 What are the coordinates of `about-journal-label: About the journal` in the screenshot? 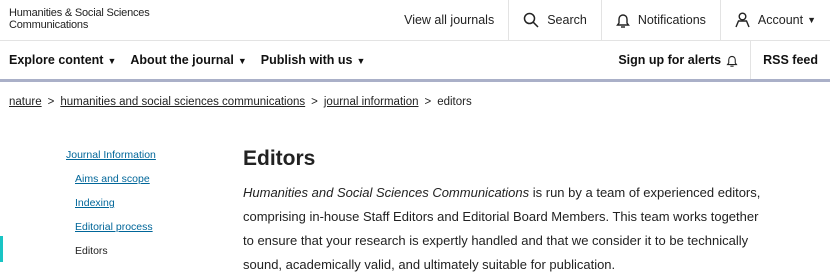 It's located at (182, 60).